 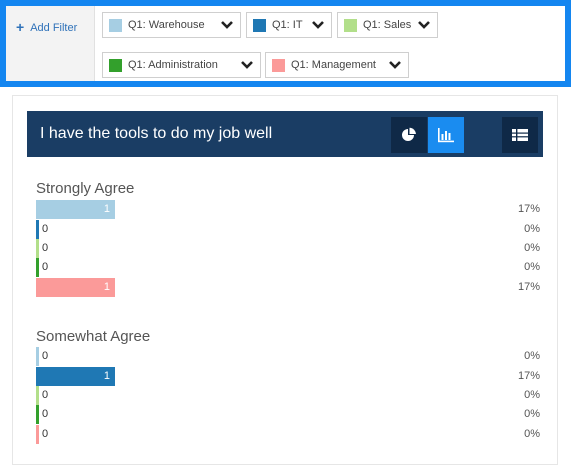 I want to click on pie-chart-button, so click(x=409, y=135).